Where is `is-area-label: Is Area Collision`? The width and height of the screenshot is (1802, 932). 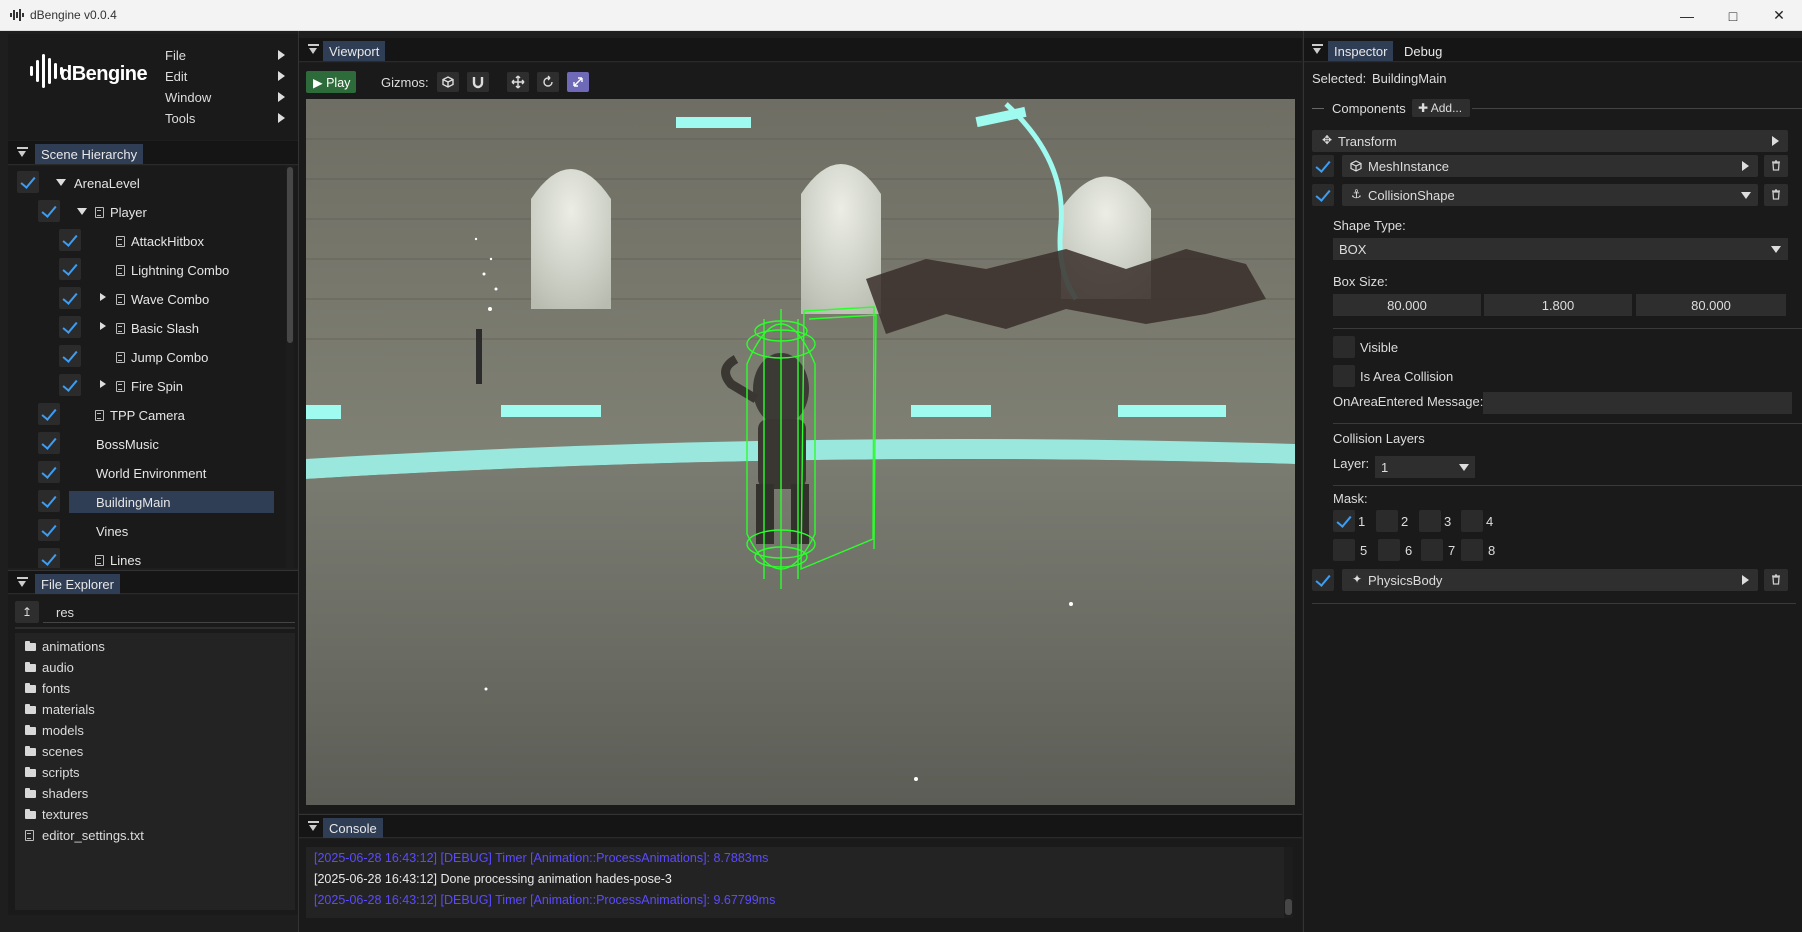 is-area-label: Is Area Collision is located at coordinates (1407, 376).